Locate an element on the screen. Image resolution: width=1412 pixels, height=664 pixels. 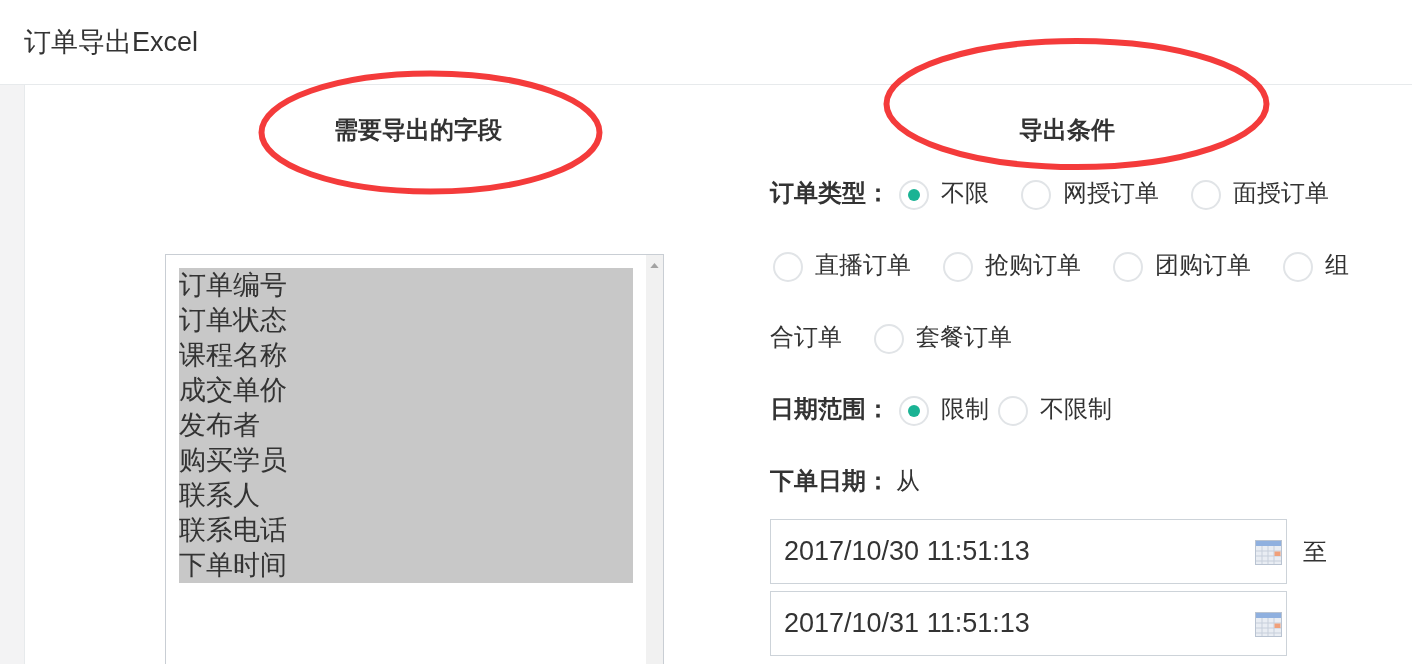
list-option: 购买学员 is located at coordinates (406, 460).